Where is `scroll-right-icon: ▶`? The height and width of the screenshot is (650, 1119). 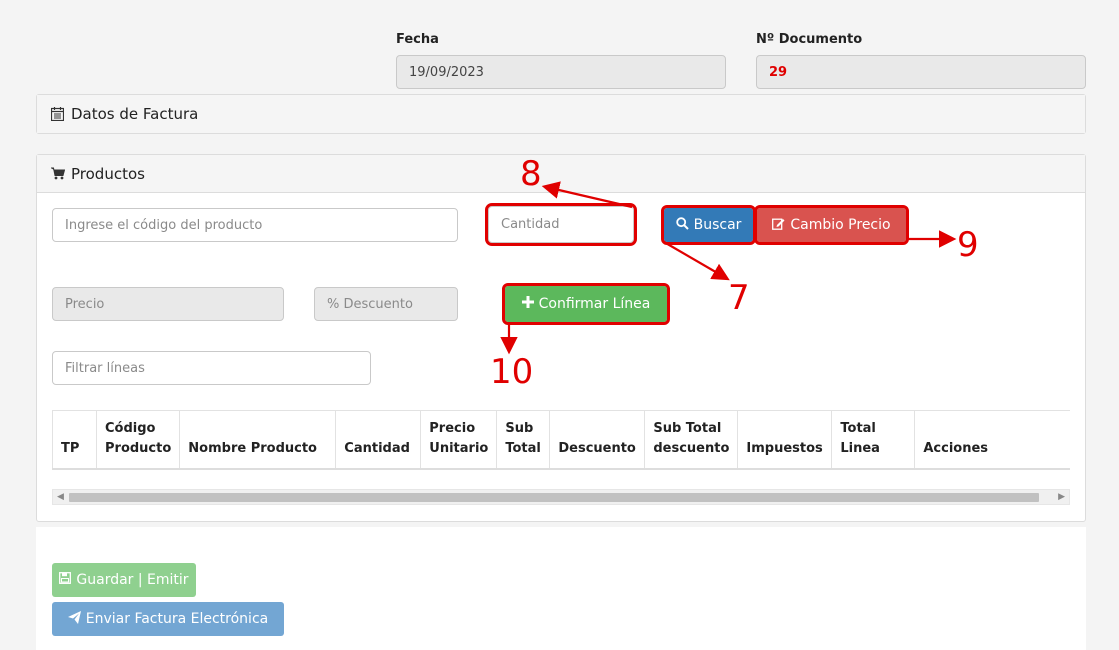
scroll-right-icon: ▶ is located at coordinates (1061, 497).